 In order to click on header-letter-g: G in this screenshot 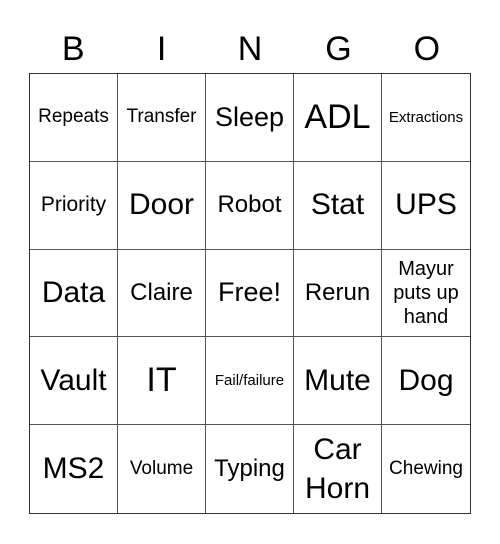, I will do `click(338, 49)`.